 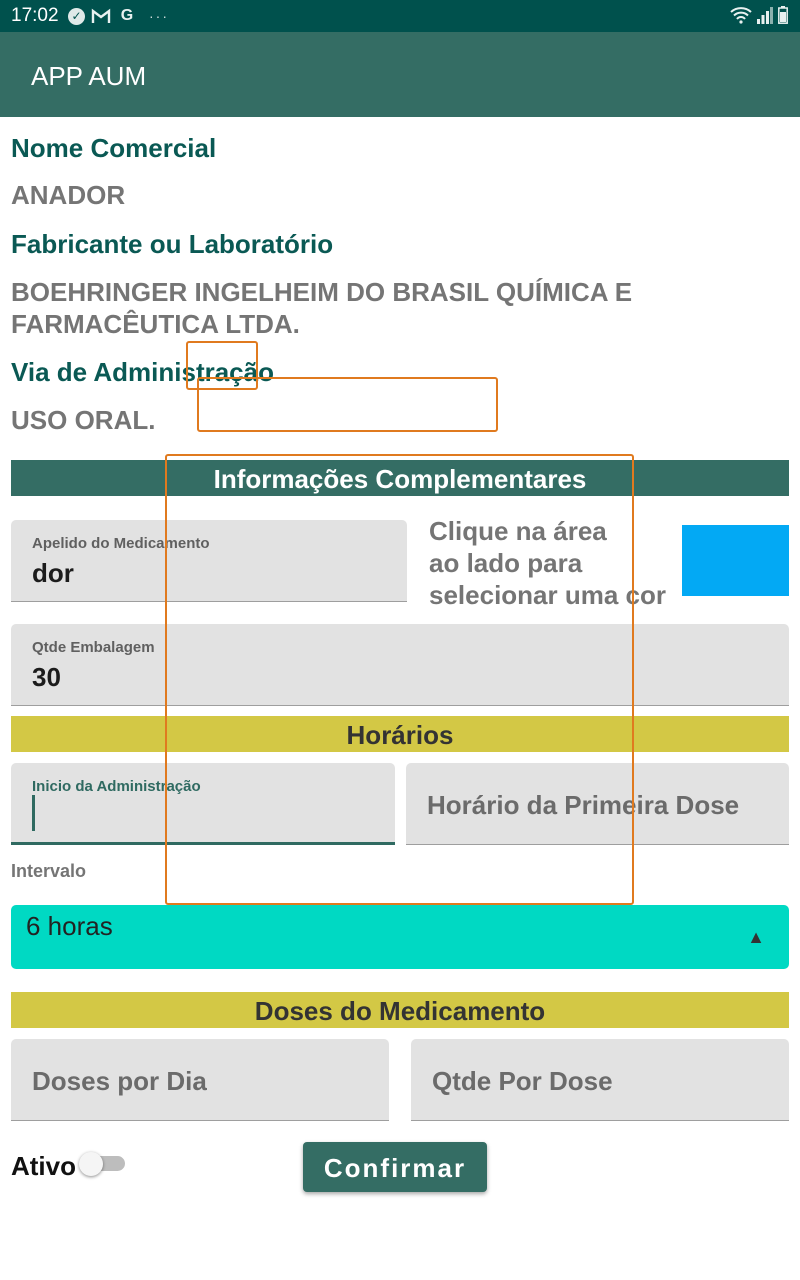 What do you see at coordinates (33, 813) in the screenshot?
I see `text-cursor` at bounding box center [33, 813].